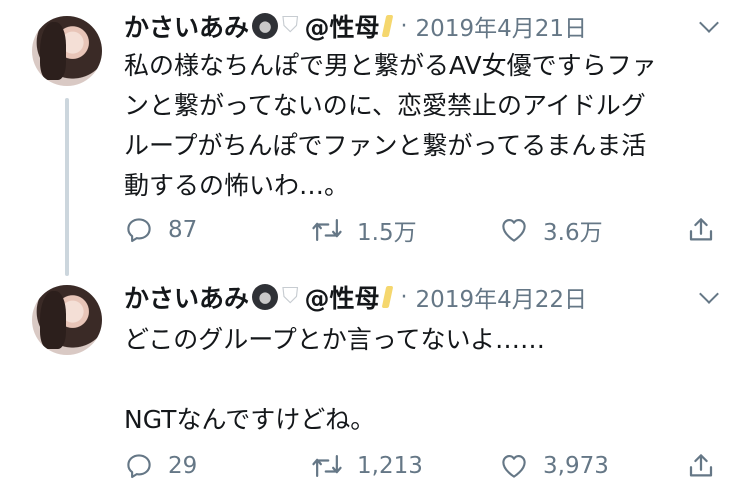 The width and height of the screenshot is (750, 503). Describe the element at coordinates (501, 26) in the screenshot. I see `tweet-date: 2019年4月21日` at that location.